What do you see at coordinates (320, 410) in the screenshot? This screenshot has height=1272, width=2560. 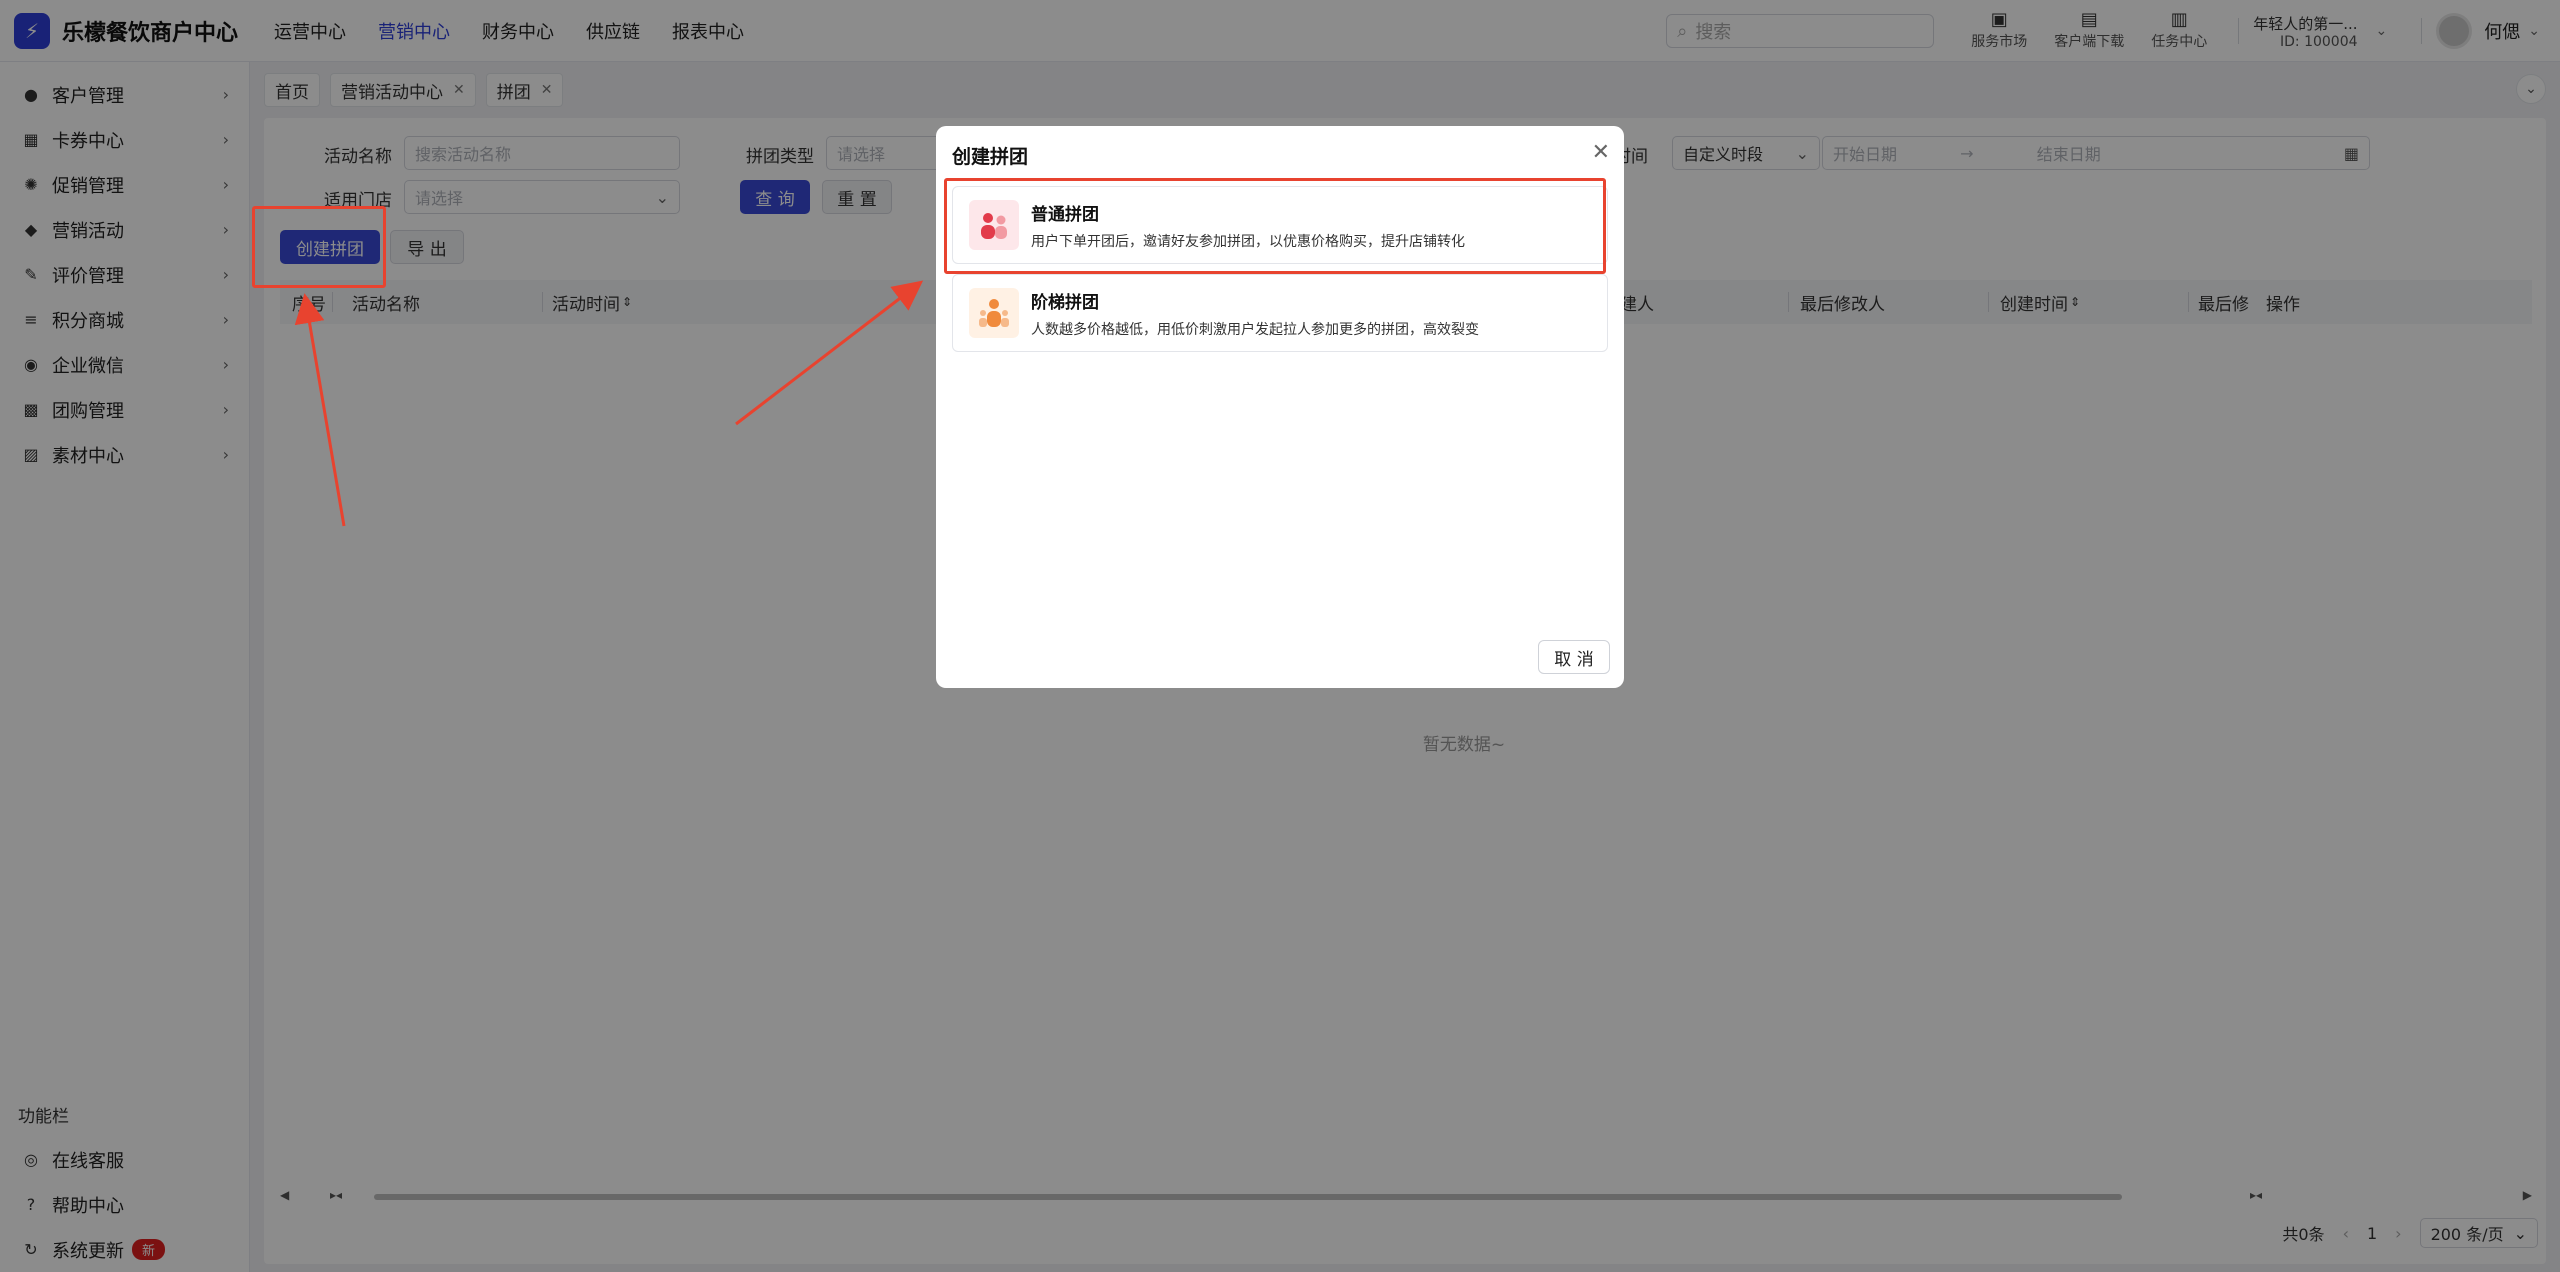 I see `annotation-arrow-to-create` at bounding box center [320, 410].